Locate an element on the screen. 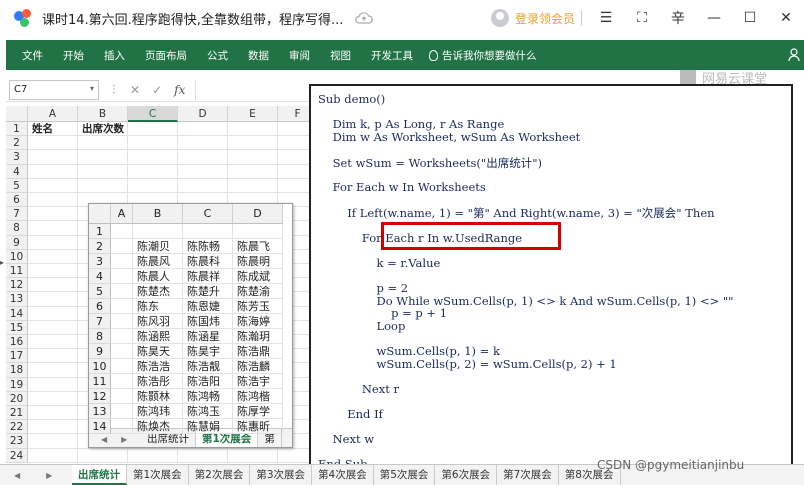  row-header: 17 is located at coordinates (17, 356).